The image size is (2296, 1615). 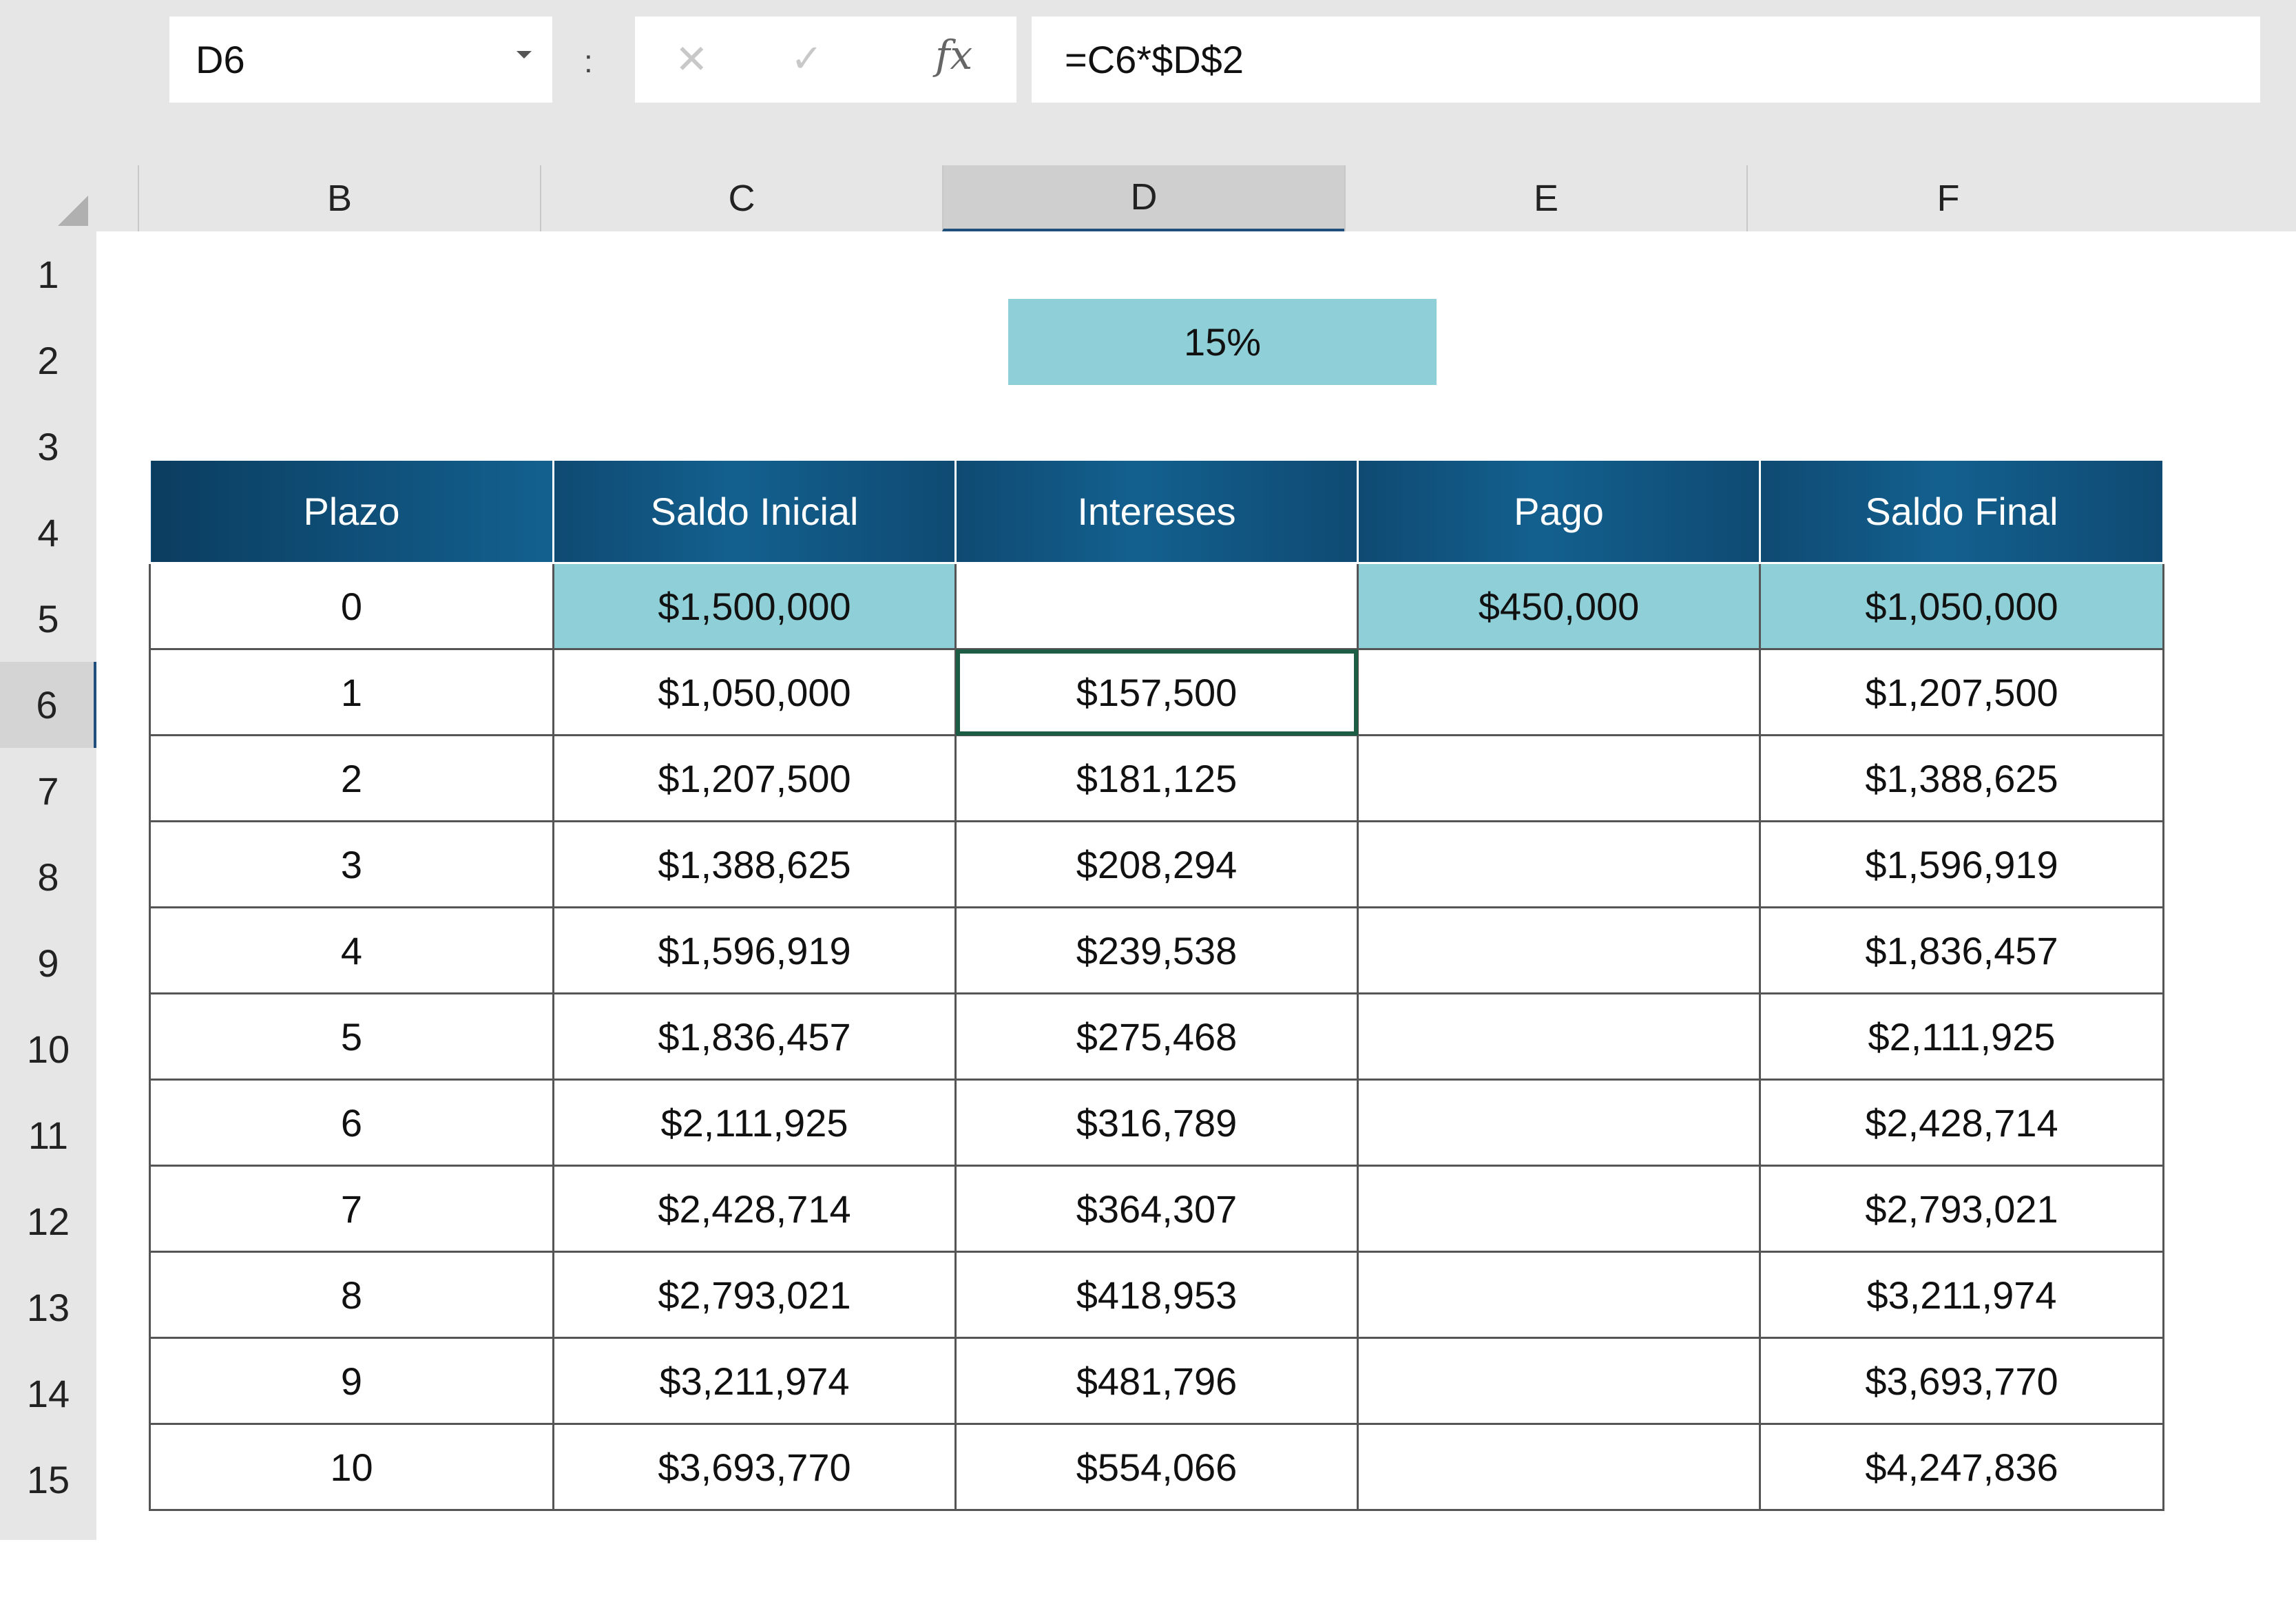 I want to click on formula-input: =C6*$D$2, so click(x=1646, y=60).